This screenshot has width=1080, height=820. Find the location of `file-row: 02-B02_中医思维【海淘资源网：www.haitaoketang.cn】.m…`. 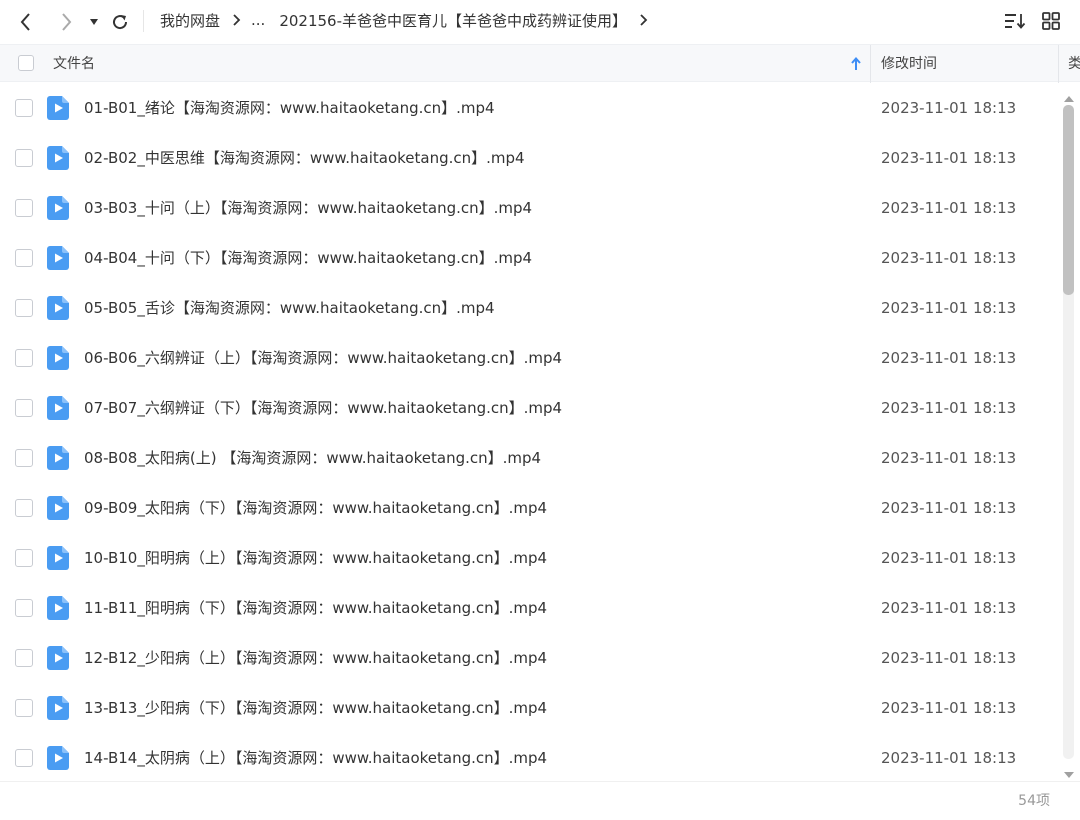

file-row: 02-B02_中医思维【海淘资源网：www.haitaoketang.cn】.m… is located at coordinates (530, 158).